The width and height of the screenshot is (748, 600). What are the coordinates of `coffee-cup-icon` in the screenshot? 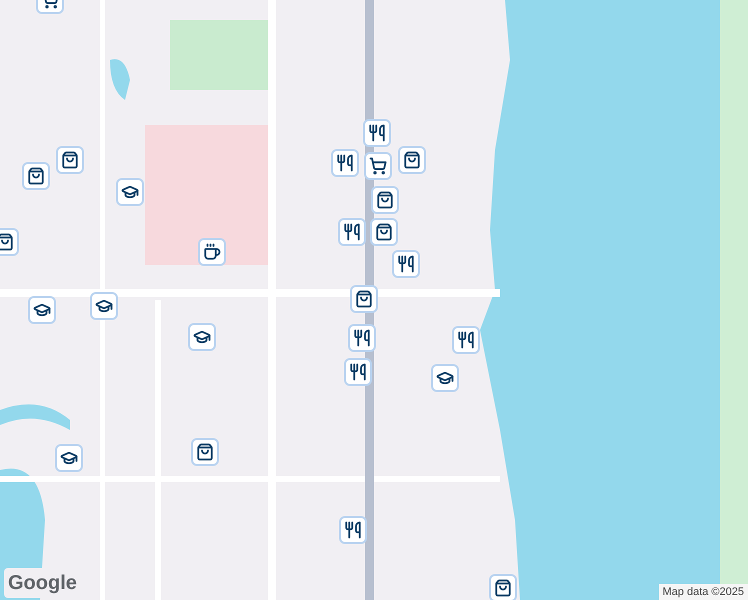 It's located at (212, 252).